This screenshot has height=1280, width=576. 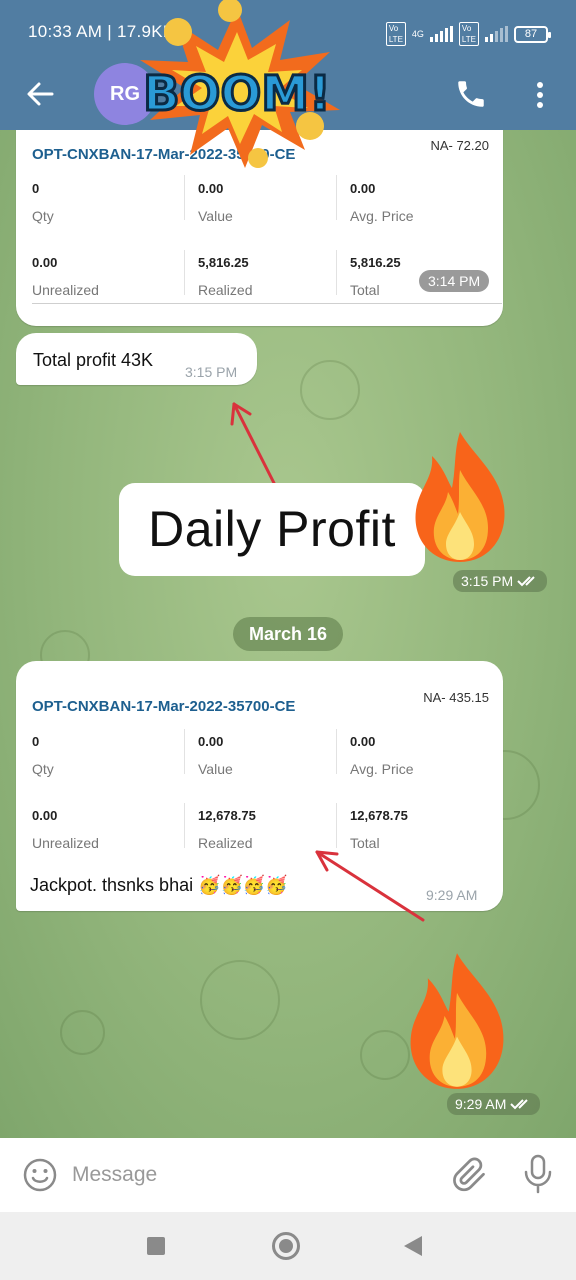 What do you see at coordinates (459, 145) in the screenshot?
I see `card-na-value: NA- 72.20` at bounding box center [459, 145].